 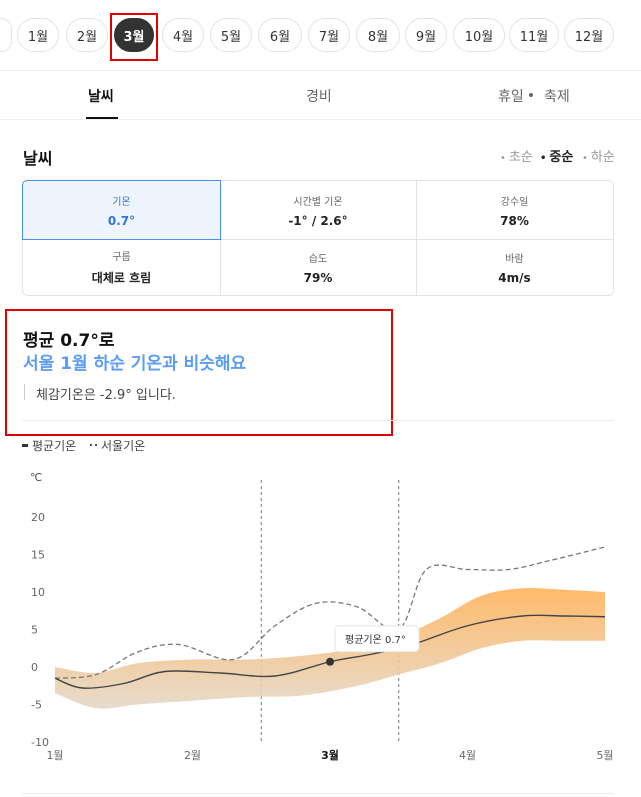 What do you see at coordinates (123, 446) in the screenshot?
I see `legend-seoul-label: 서울기온` at bounding box center [123, 446].